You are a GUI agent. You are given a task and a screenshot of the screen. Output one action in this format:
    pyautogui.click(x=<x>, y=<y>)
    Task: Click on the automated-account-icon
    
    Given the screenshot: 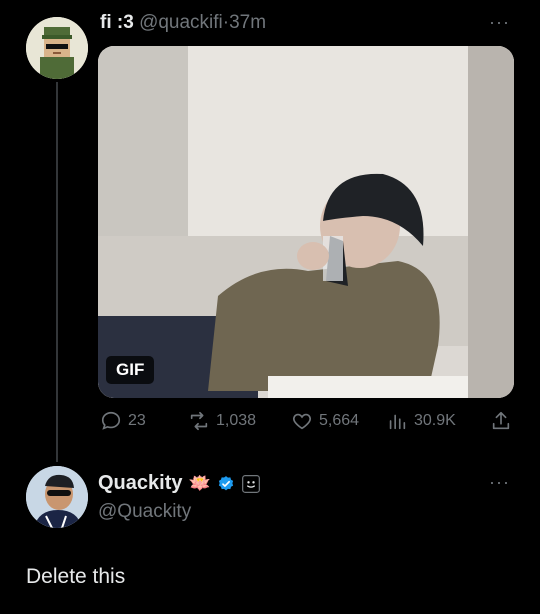 What is the action you would take?
    pyautogui.click(x=251, y=484)
    